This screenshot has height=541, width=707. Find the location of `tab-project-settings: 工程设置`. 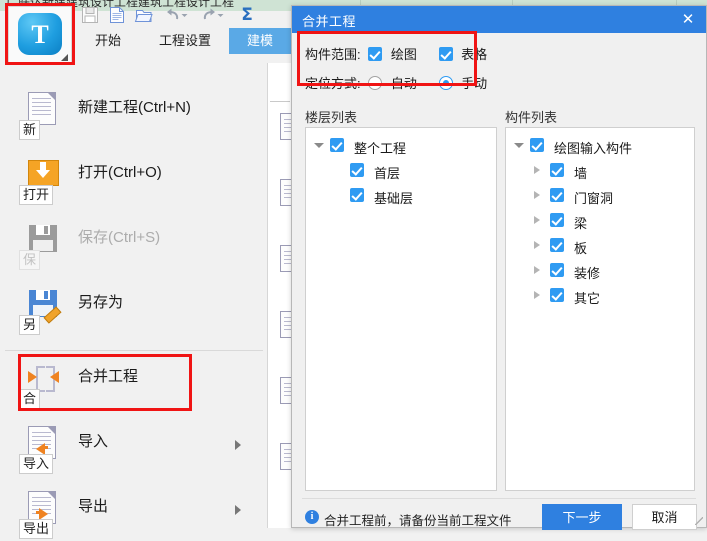

tab-project-settings: 工程设置 is located at coordinates (185, 41).